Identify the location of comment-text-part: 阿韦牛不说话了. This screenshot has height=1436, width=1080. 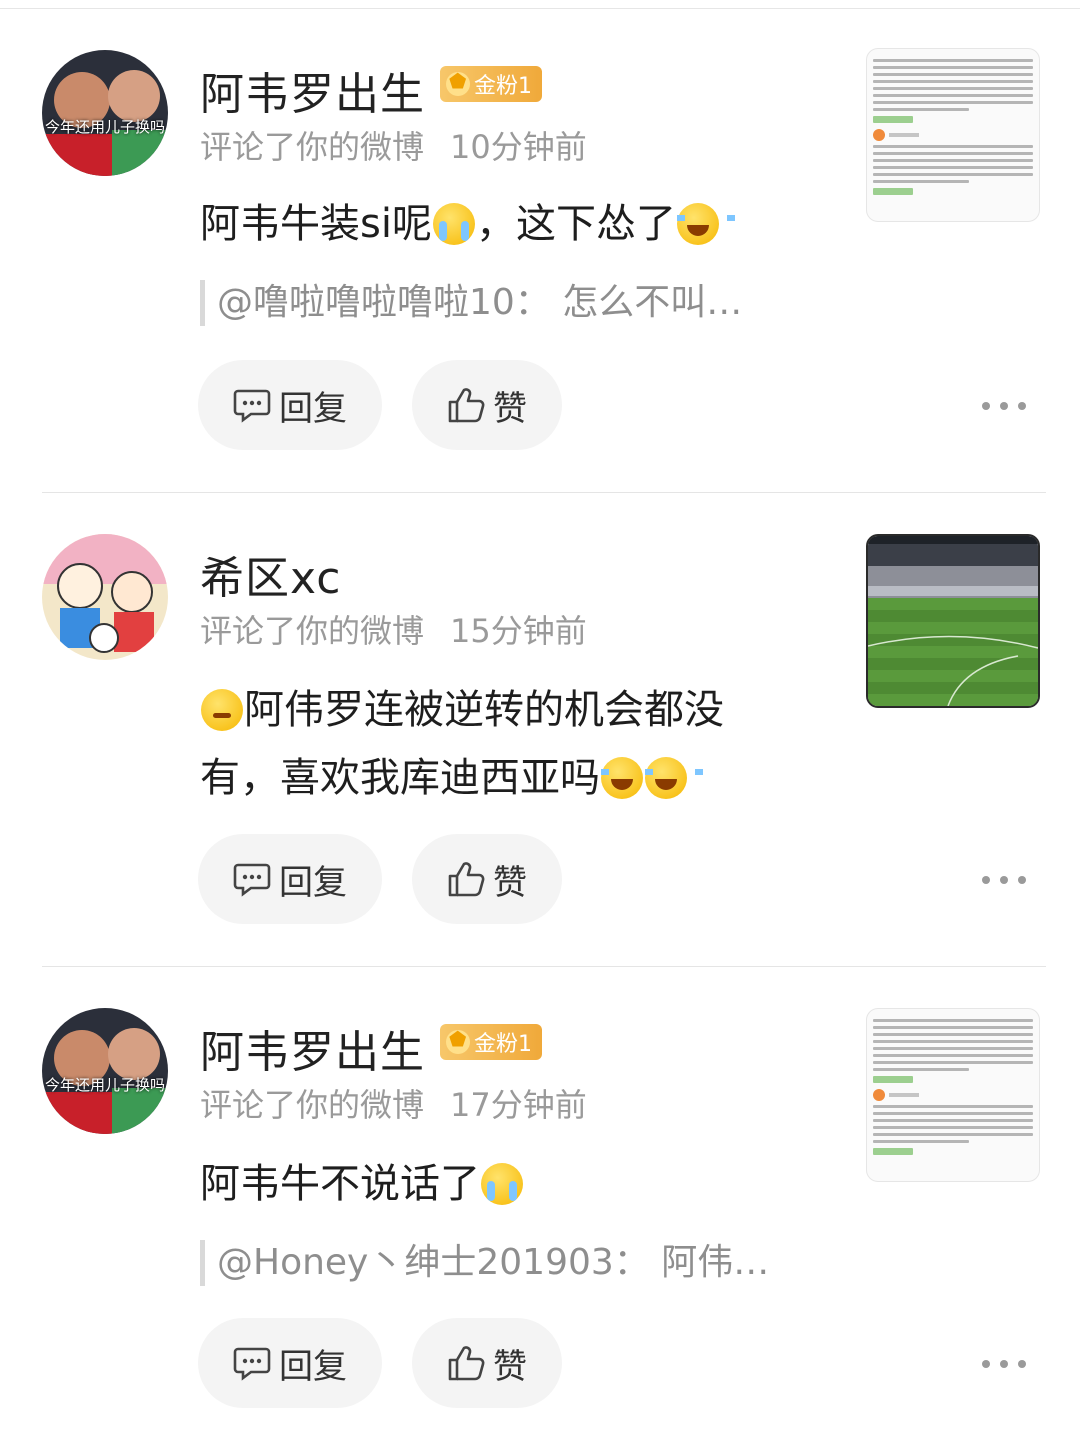
(340, 1184).